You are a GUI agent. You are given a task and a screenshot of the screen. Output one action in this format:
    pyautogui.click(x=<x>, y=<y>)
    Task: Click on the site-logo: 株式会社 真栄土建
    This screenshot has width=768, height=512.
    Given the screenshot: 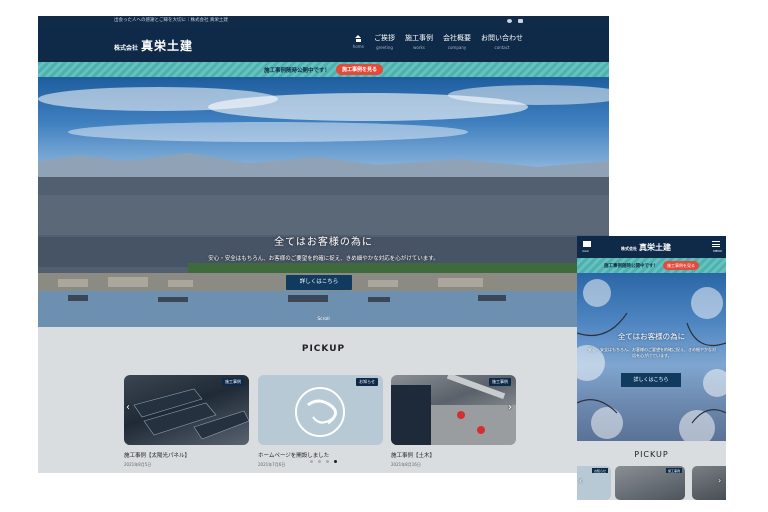 What is the action you would take?
    pyautogui.click(x=153, y=45)
    